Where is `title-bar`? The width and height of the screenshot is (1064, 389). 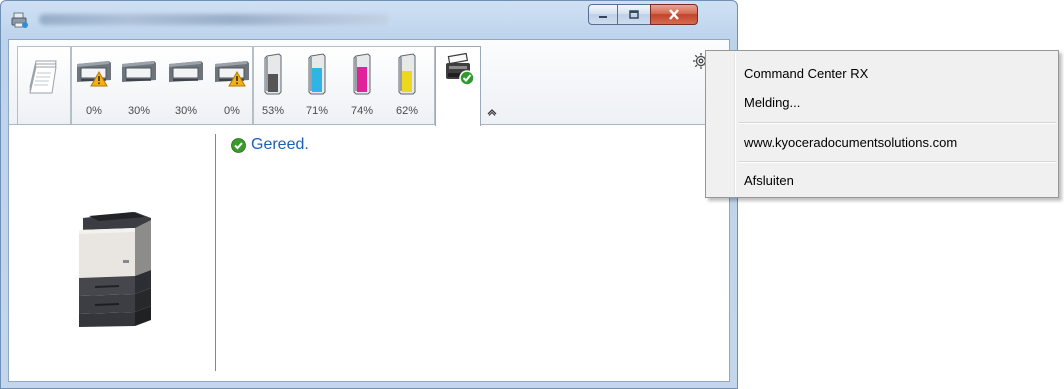 title-bar is located at coordinates (369, 21).